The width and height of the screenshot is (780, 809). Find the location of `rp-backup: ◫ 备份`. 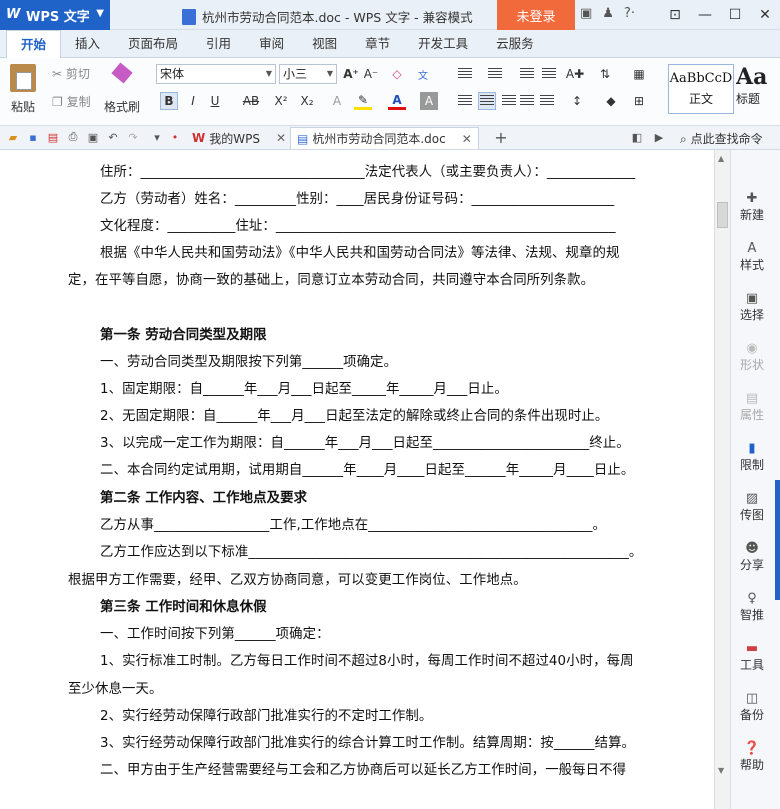

rp-backup: ◫ 备份 is located at coordinates (752, 706).